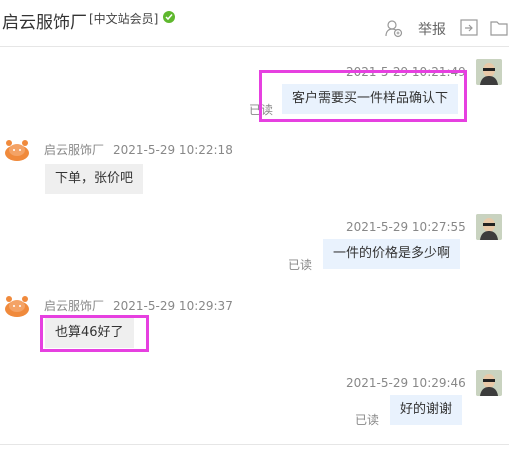 Image resolution: width=509 pixels, height=449 pixels. I want to click on shop-title: 启云服饰厂, so click(44, 20).